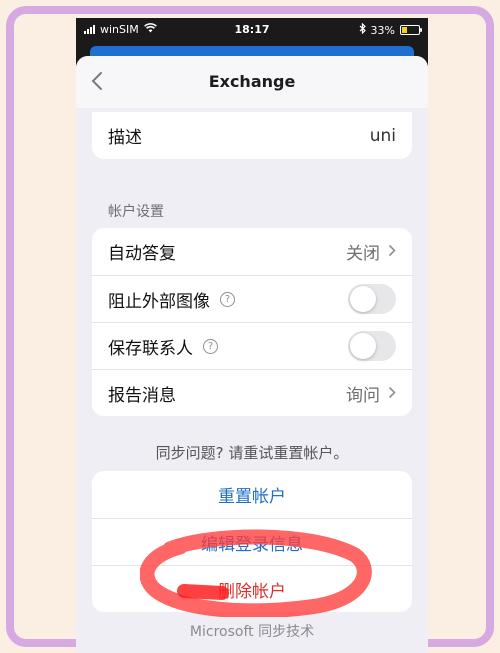  Describe the element at coordinates (252, 251) in the screenshot. I see `auto-reply-row: 自动答复 关闭` at that location.